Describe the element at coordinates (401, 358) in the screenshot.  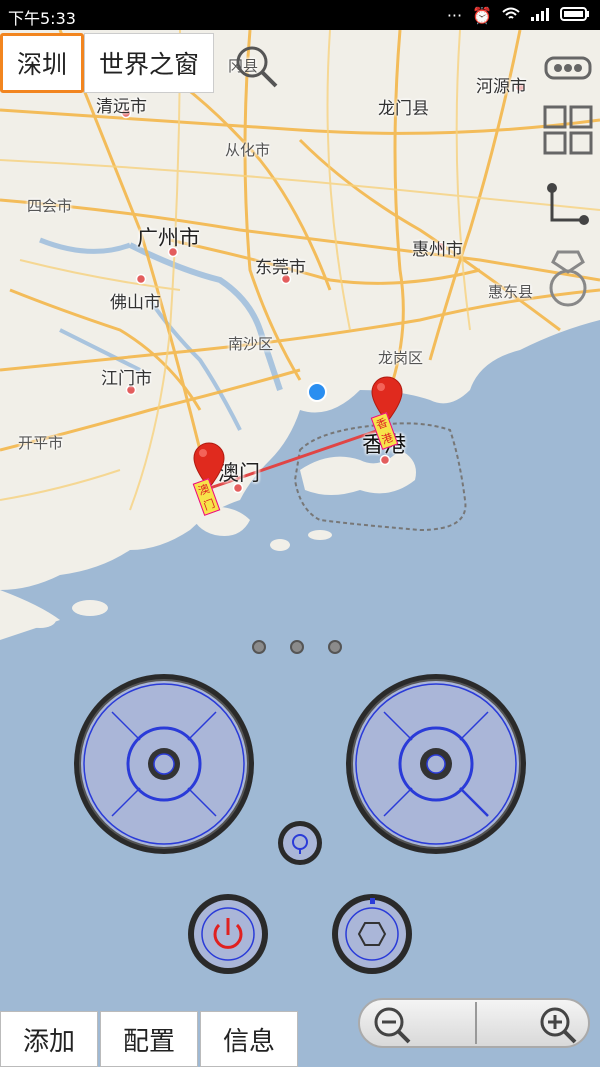
I see `map-label-longgang: 龙岗区` at that location.